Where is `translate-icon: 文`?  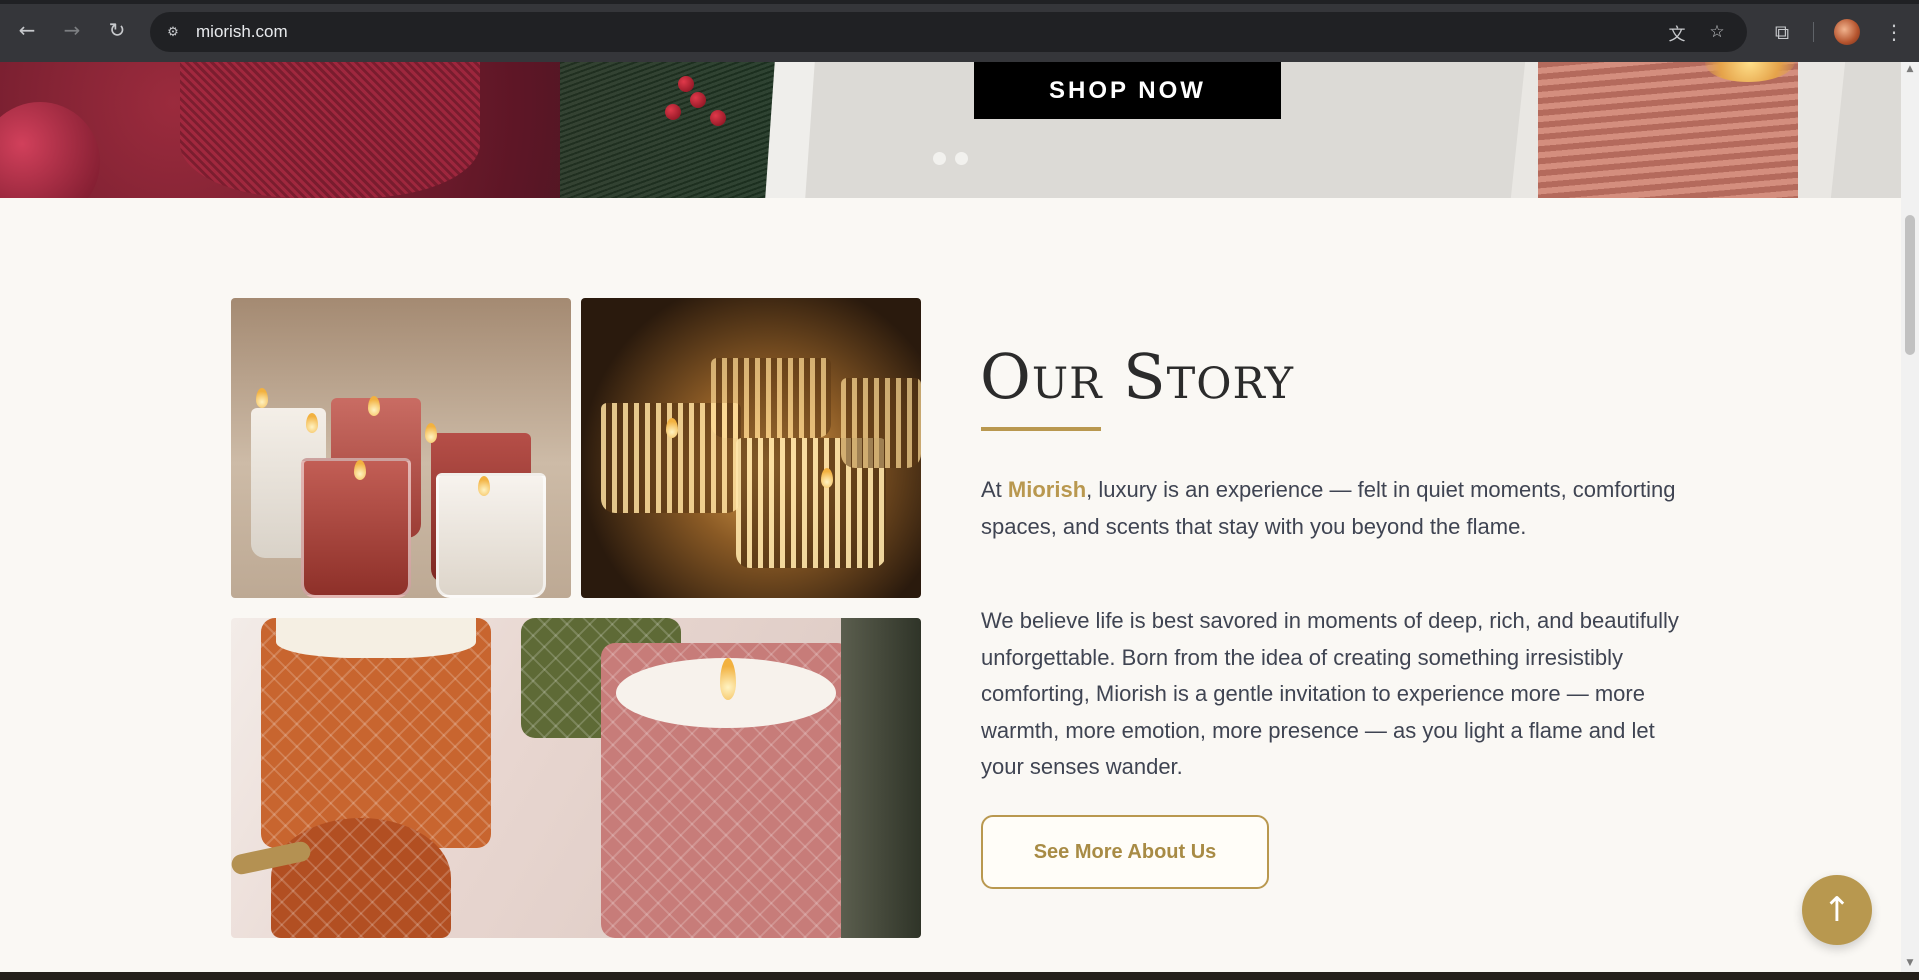
translate-icon: 文 is located at coordinates (1677, 32).